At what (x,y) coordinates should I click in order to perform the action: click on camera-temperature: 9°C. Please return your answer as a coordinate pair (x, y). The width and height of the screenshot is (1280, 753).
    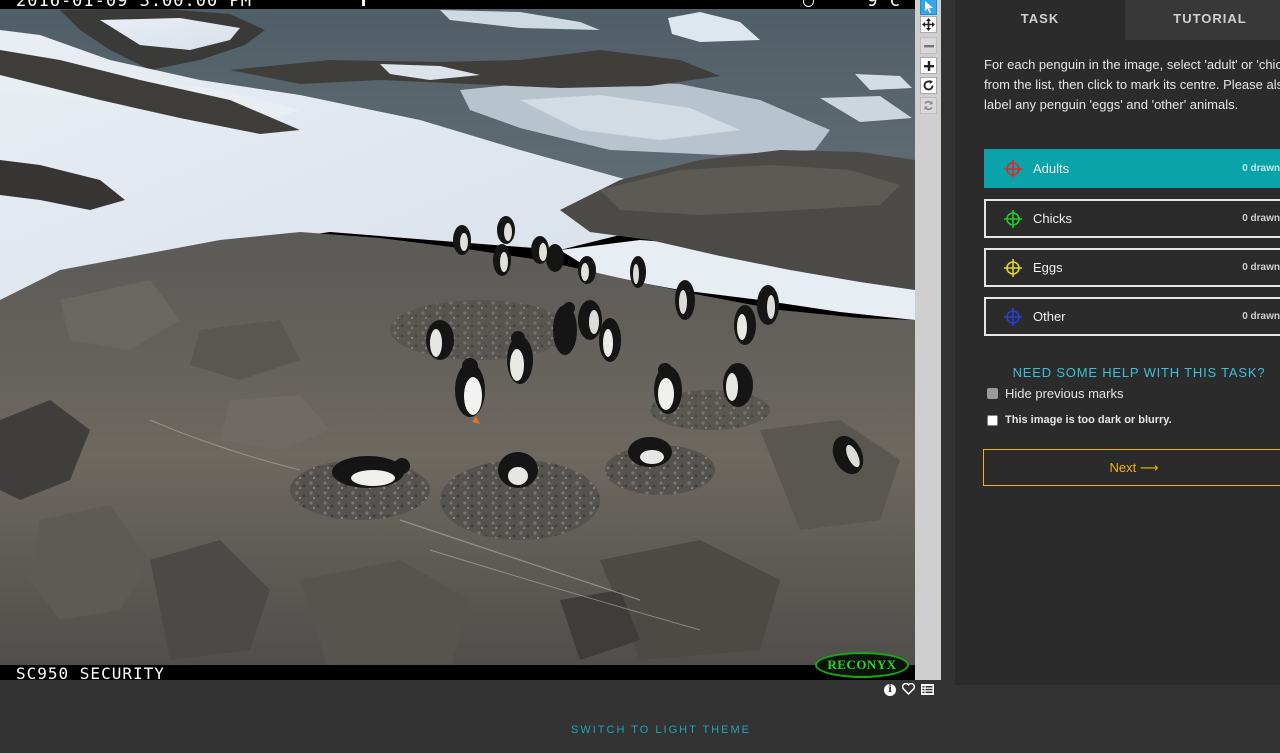
    Looking at the image, I should click on (884, 5).